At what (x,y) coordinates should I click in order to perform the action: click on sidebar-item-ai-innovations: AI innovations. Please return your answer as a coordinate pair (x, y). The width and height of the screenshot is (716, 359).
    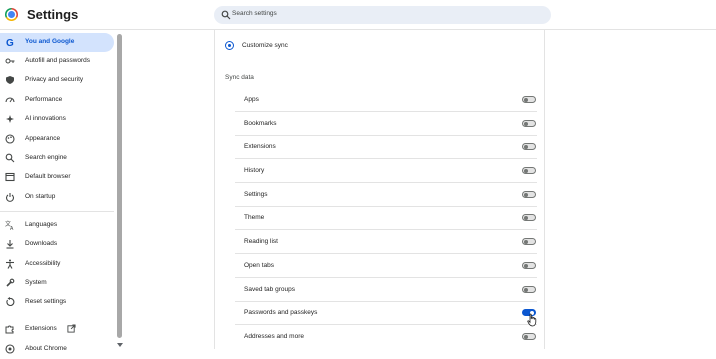
    Looking at the image, I should click on (57, 119).